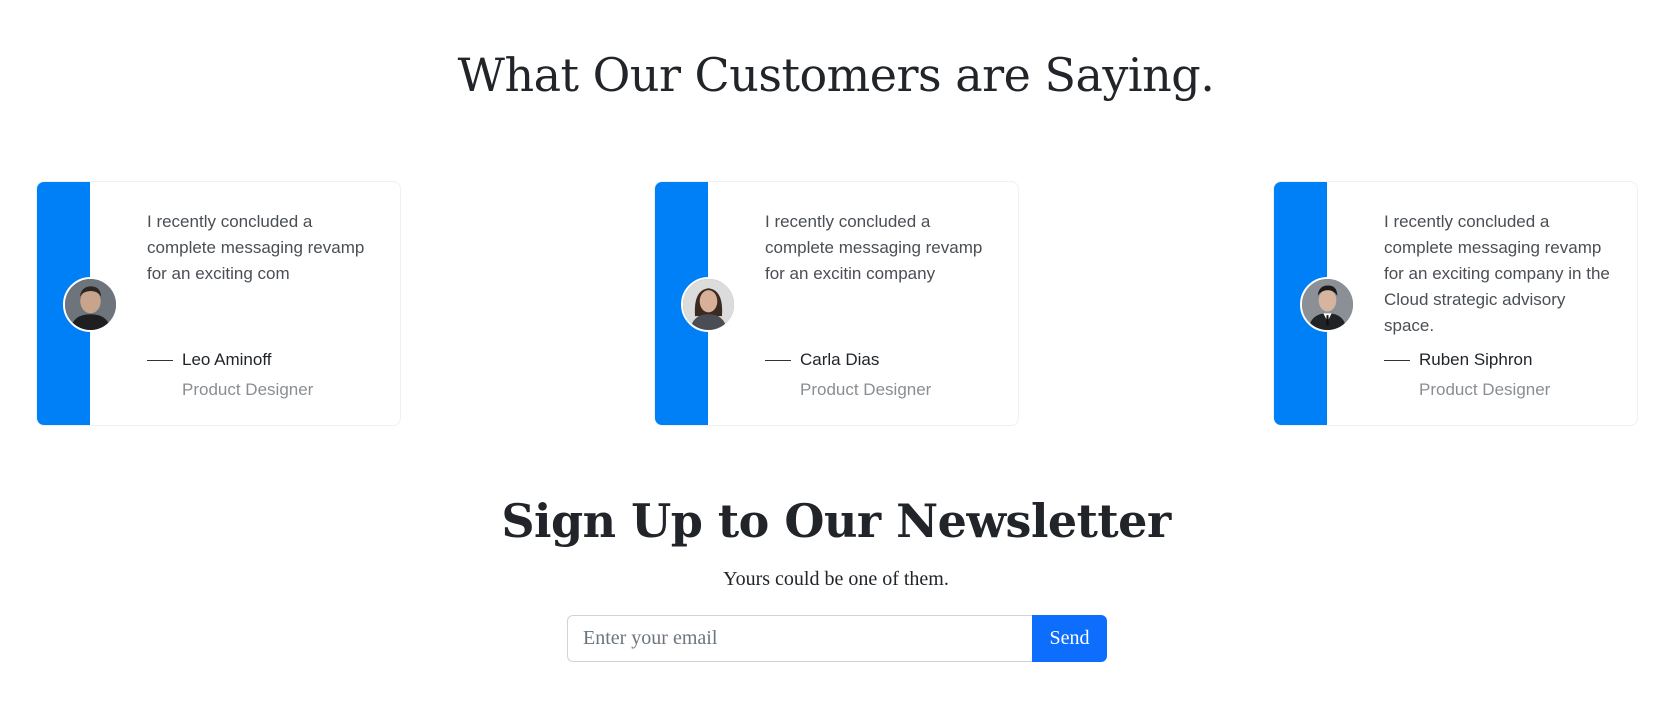  What do you see at coordinates (1476, 359) in the screenshot?
I see `testimonial-name: Ruben Siphron` at bounding box center [1476, 359].